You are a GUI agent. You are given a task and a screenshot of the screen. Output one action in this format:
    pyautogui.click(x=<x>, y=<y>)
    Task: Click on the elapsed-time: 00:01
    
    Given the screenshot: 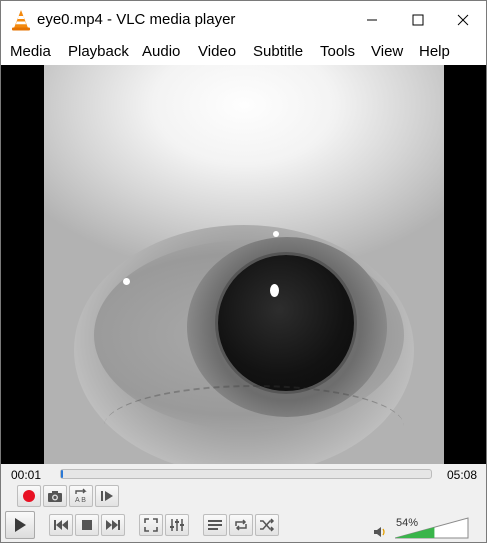 What is the action you would take?
    pyautogui.click(x=26, y=475)
    